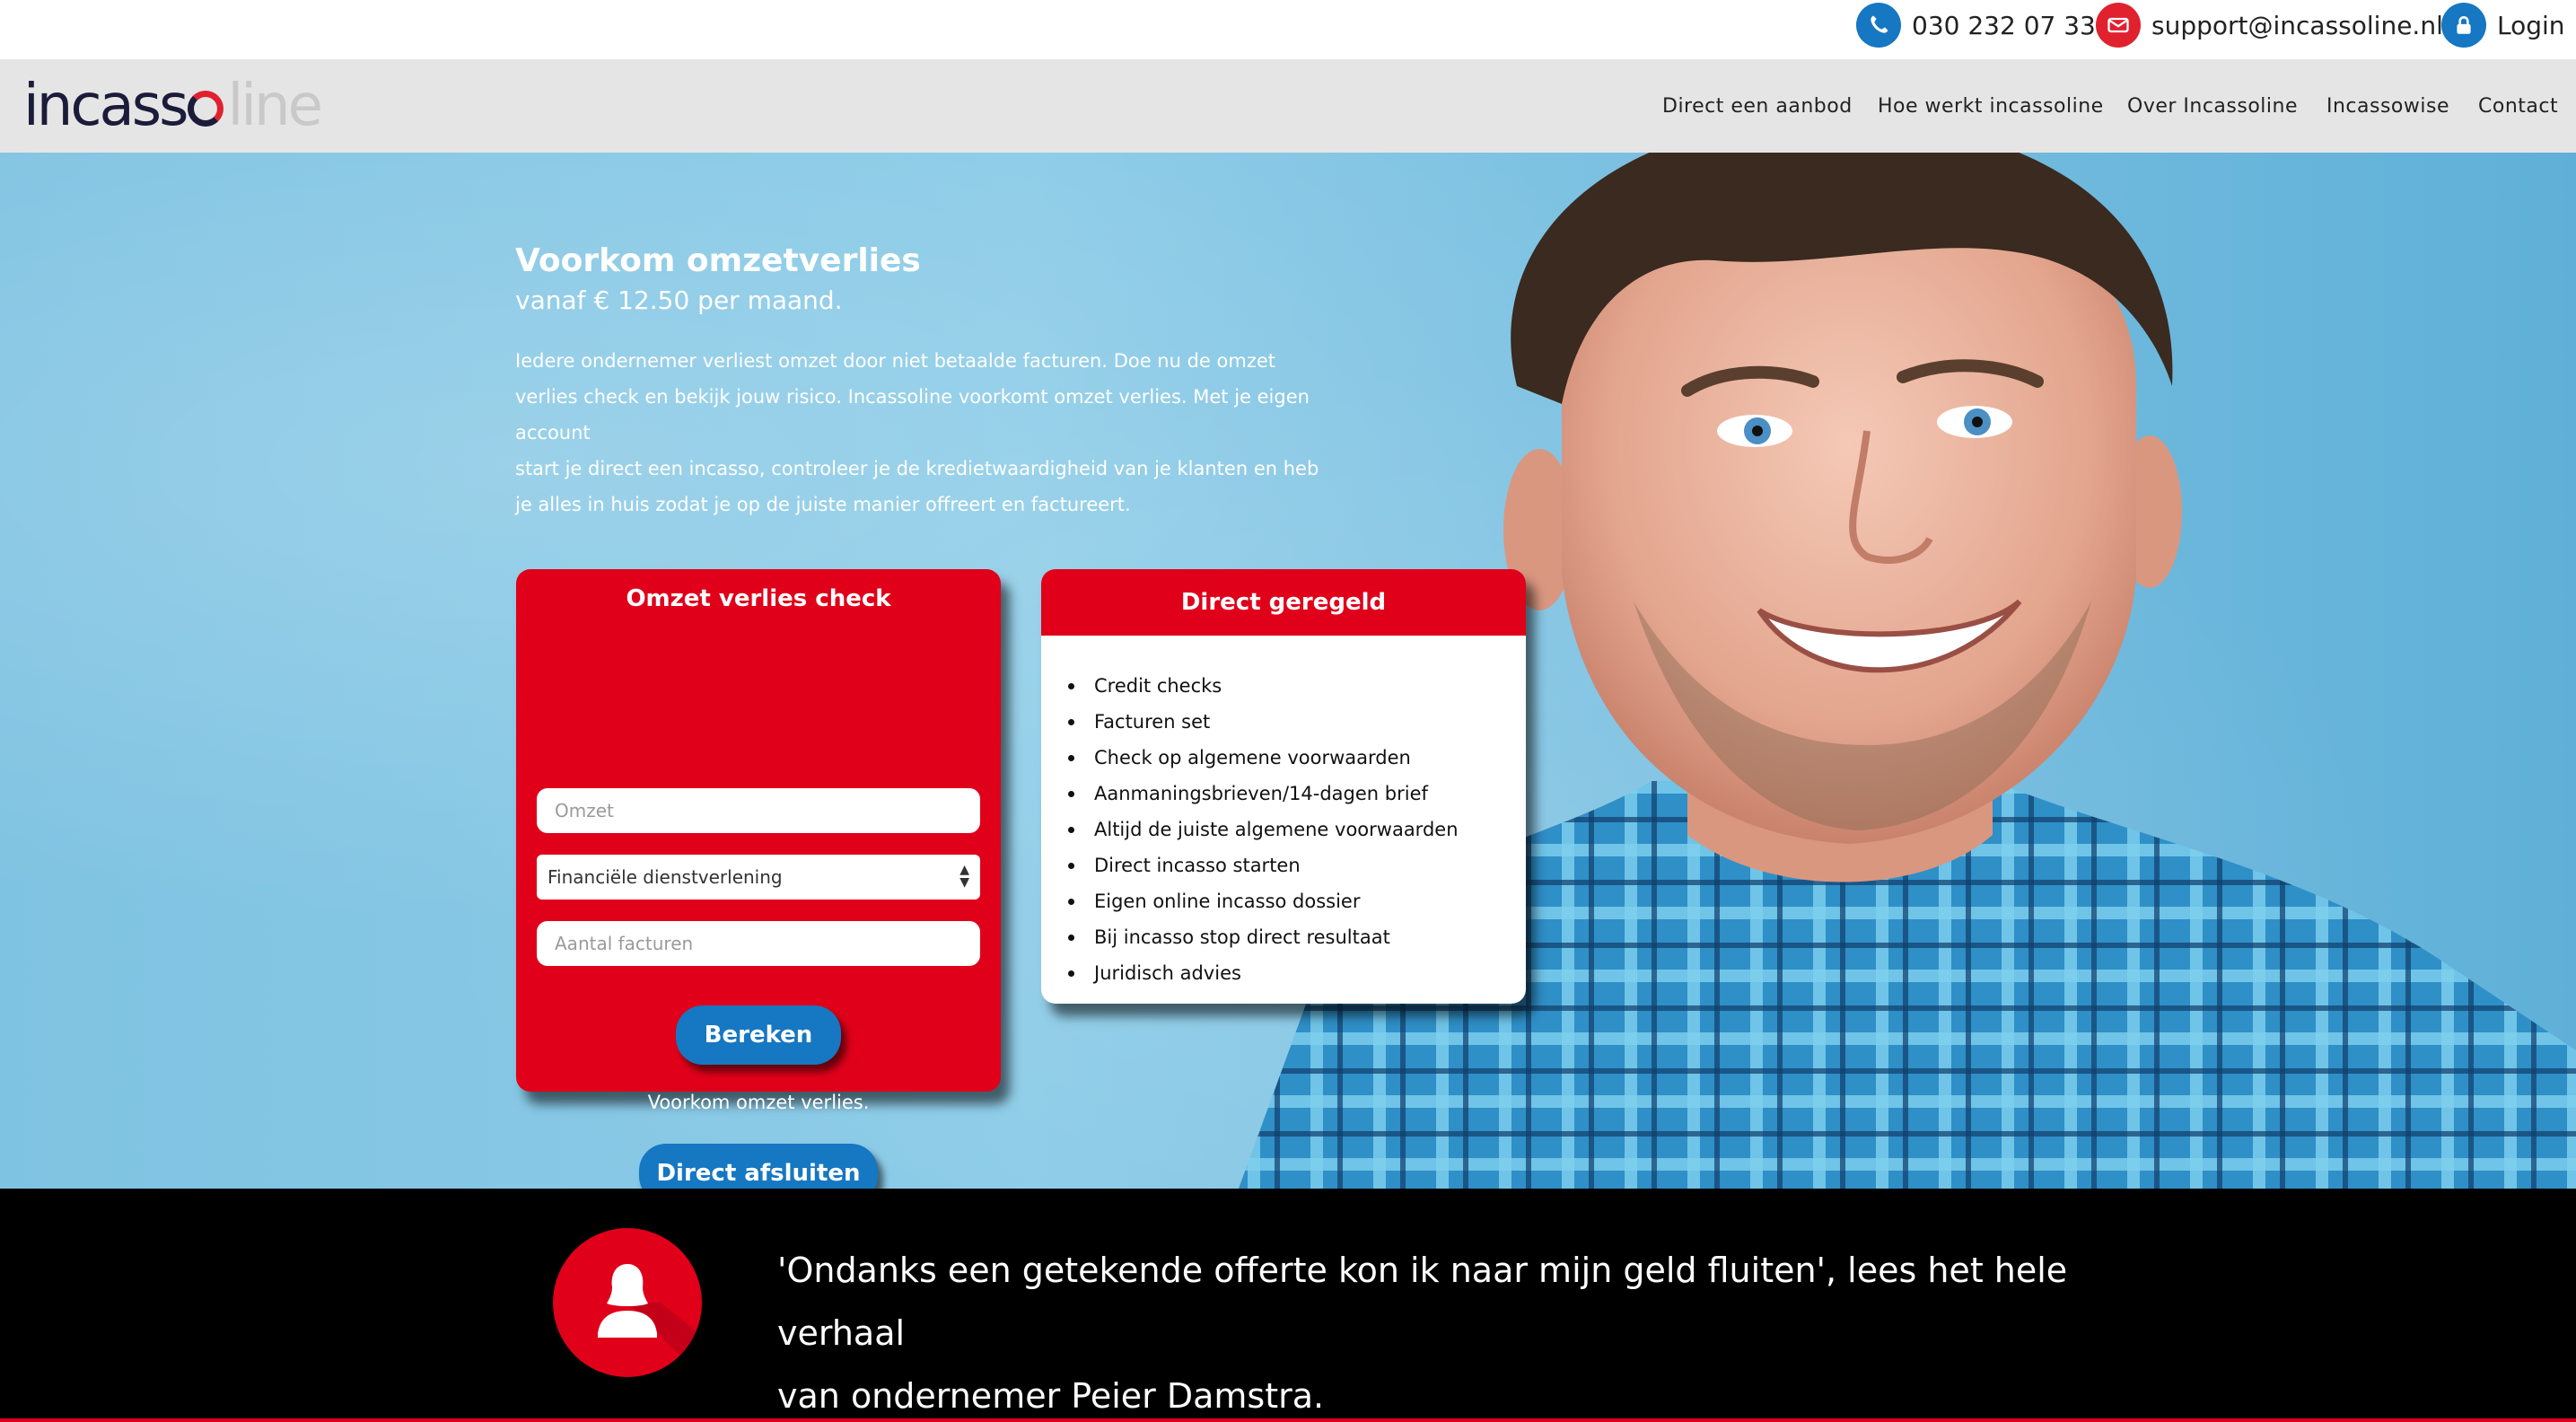 This screenshot has width=2576, height=1422. I want to click on list-item: Facturen set, so click(1263, 722).